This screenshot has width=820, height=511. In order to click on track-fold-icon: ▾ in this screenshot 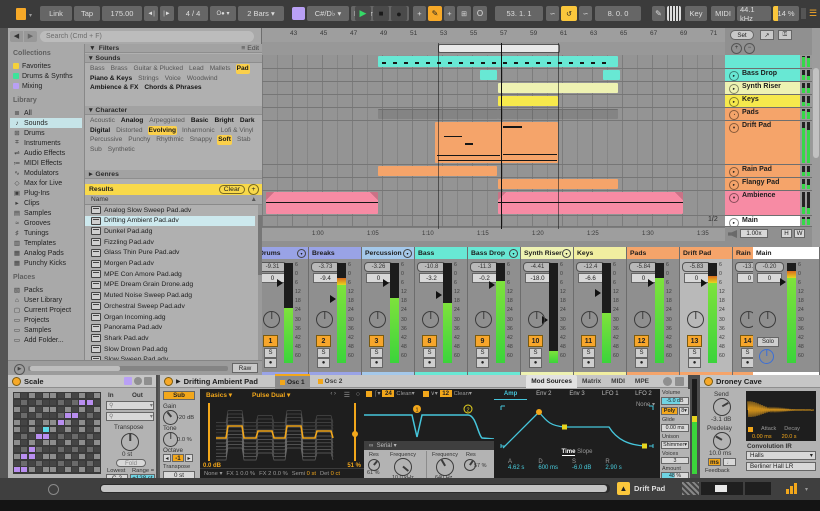, I will do `click(734, 127)`.